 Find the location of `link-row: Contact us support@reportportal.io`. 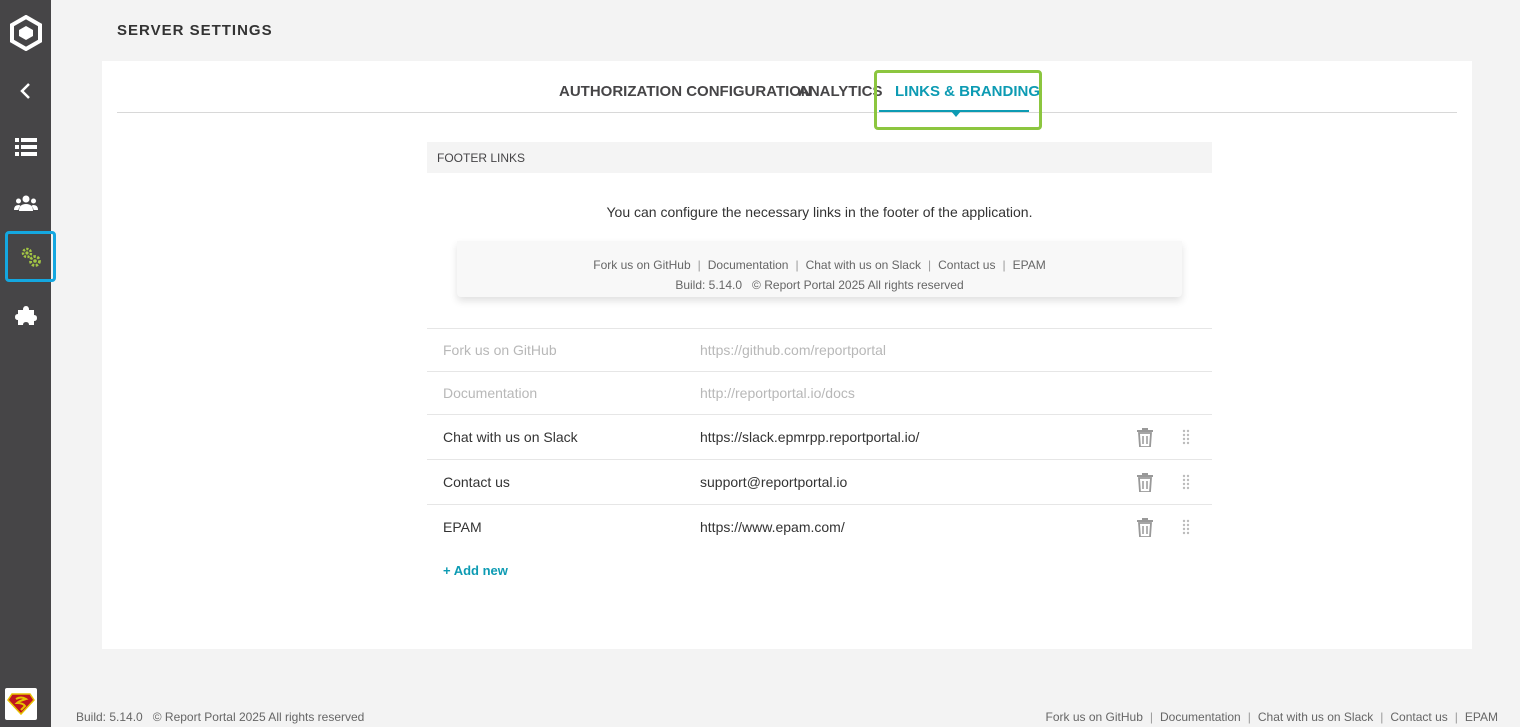

link-row: Contact us support@reportportal.io is located at coordinates (819, 481).